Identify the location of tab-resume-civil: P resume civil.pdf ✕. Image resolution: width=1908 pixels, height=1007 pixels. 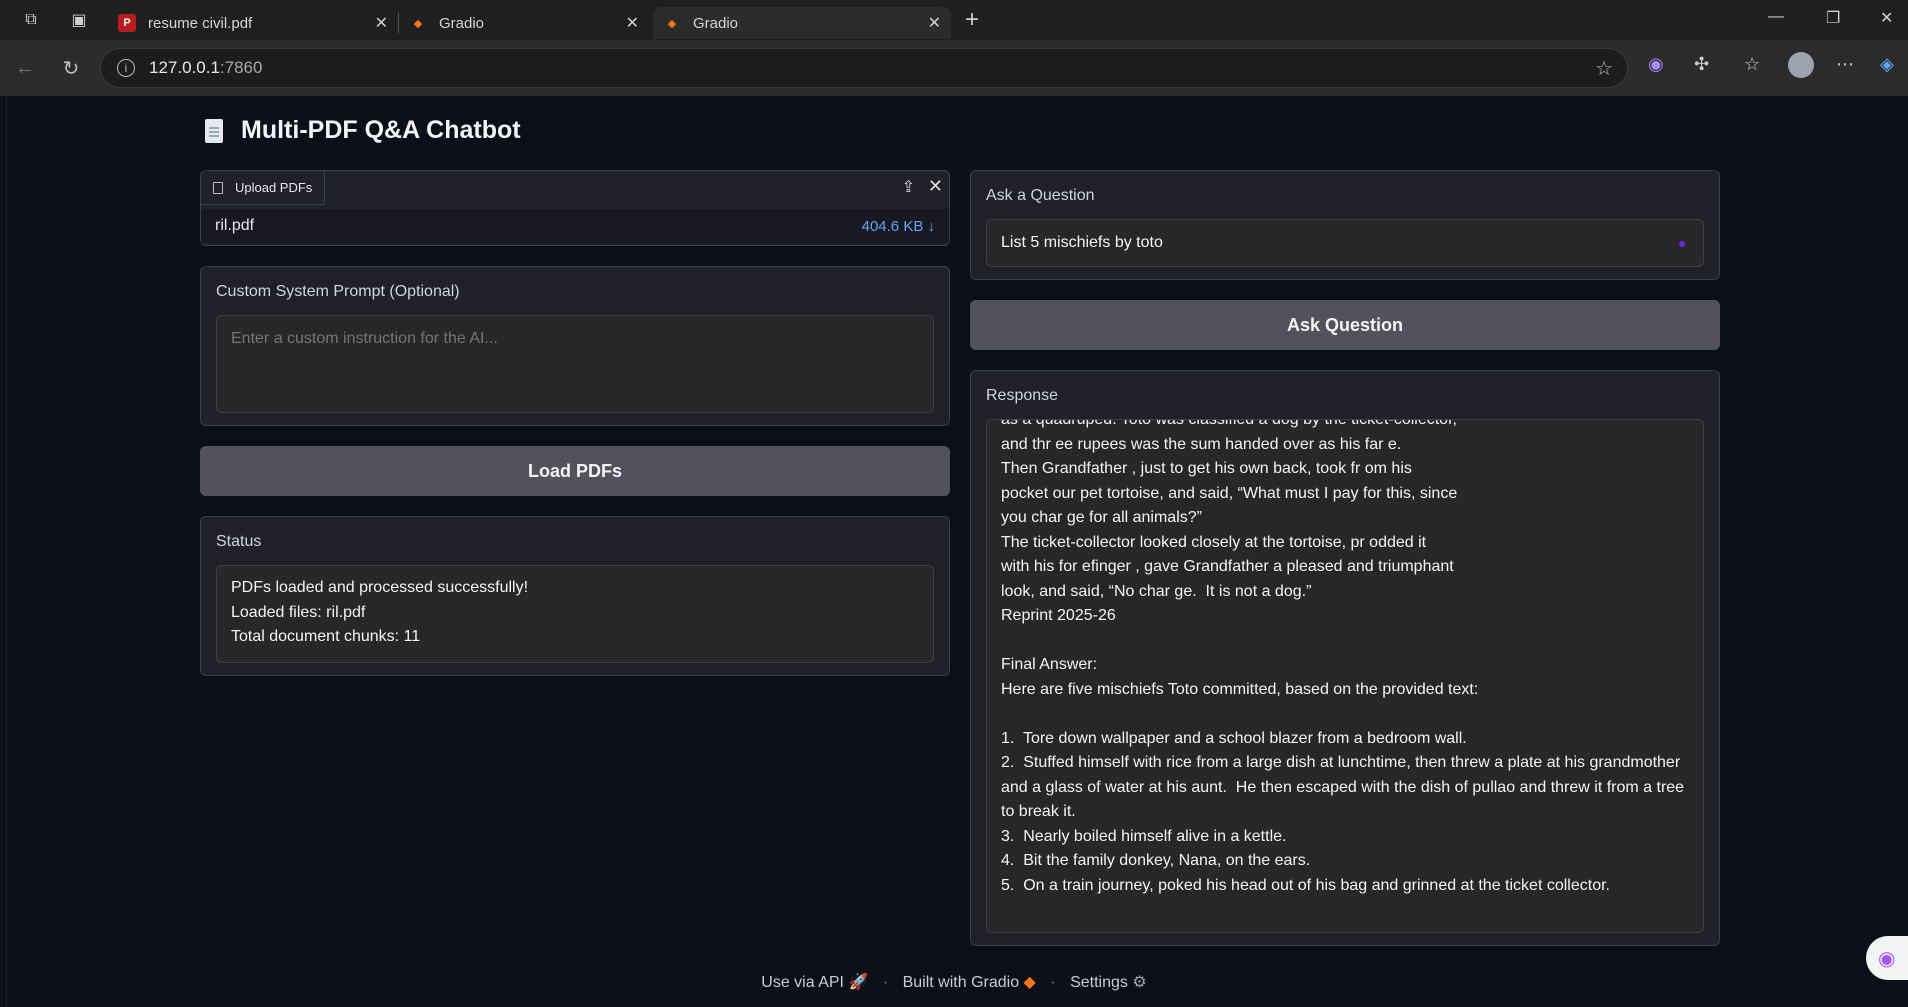
(253, 23).